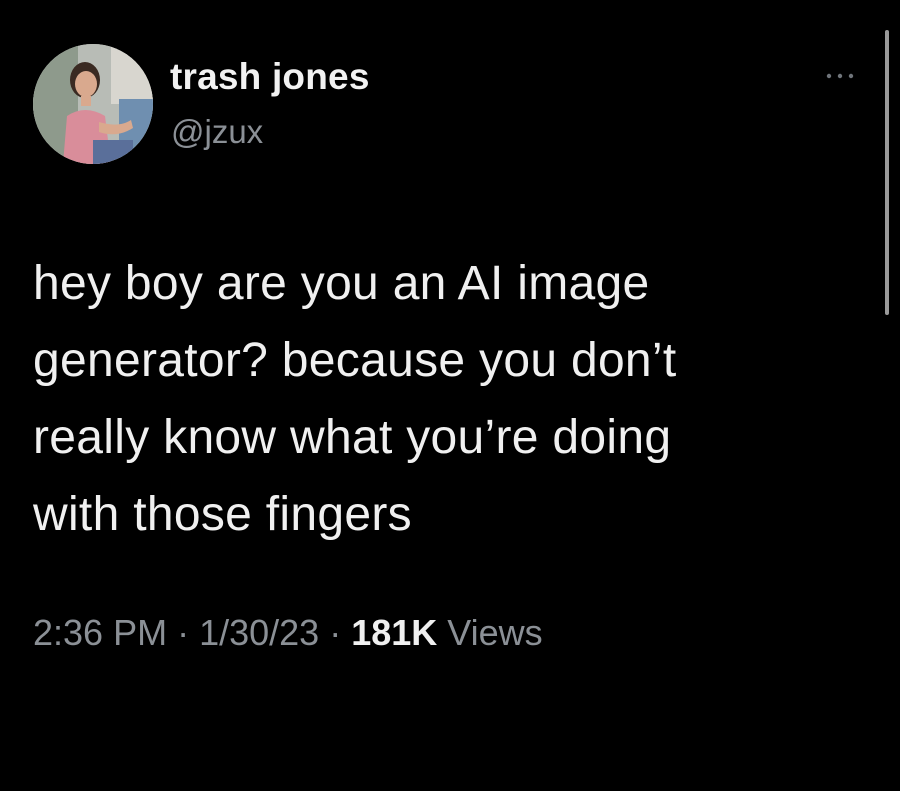 This screenshot has width=900, height=791. What do you see at coordinates (100, 632) in the screenshot?
I see `tweet-time: 2:36 PM` at bounding box center [100, 632].